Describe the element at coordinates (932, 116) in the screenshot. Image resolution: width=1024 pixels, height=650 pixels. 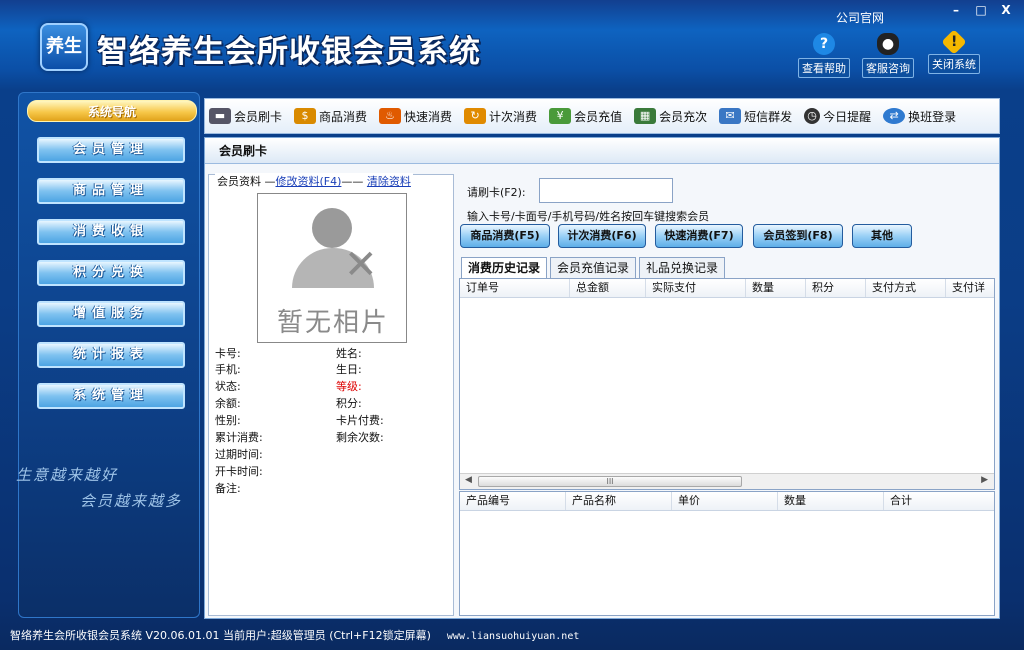
I see `toolbar-label: 换班登录` at that location.